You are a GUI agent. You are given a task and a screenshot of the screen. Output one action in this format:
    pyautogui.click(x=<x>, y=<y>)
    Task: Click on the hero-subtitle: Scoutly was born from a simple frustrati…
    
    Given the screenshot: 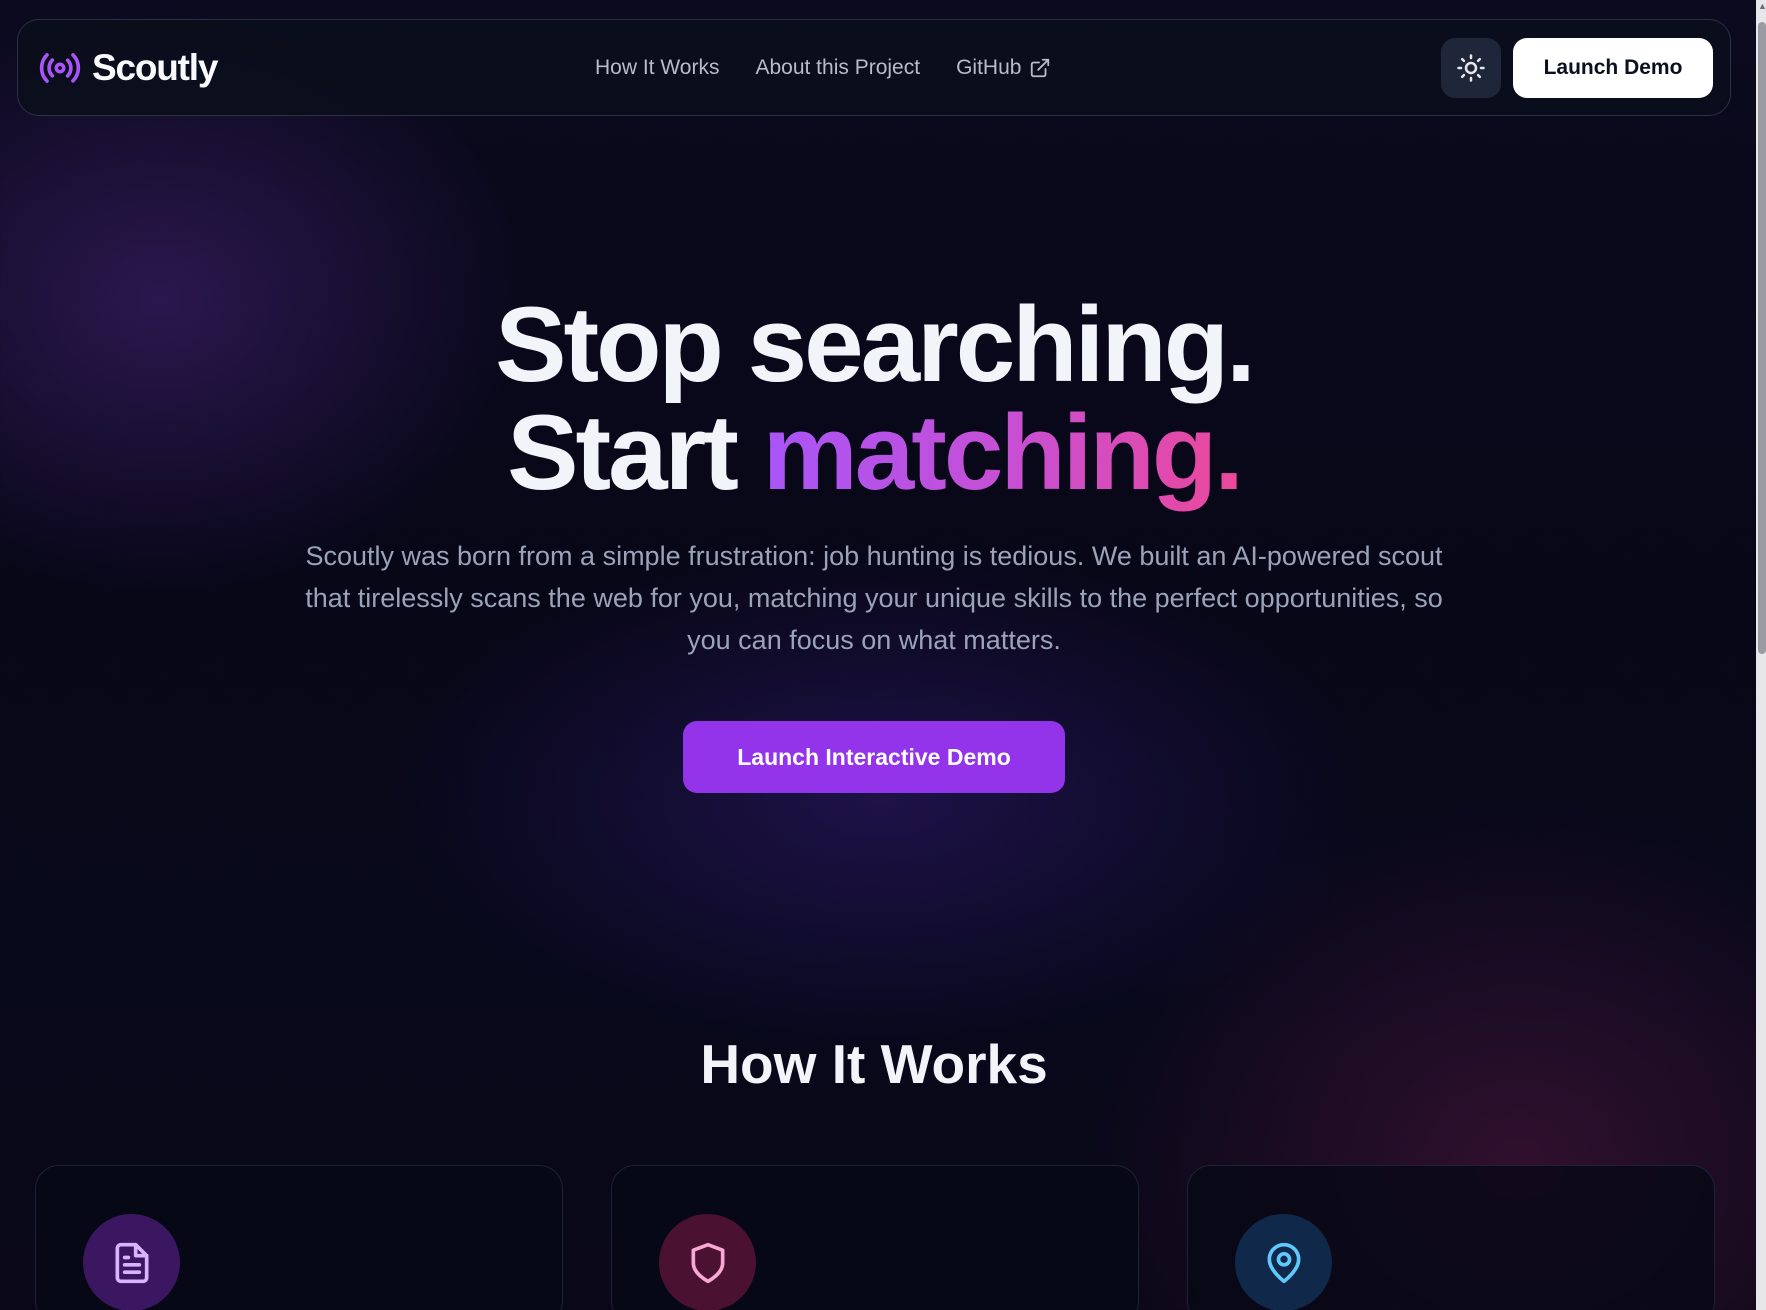 What is the action you would take?
    pyautogui.click(x=874, y=598)
    